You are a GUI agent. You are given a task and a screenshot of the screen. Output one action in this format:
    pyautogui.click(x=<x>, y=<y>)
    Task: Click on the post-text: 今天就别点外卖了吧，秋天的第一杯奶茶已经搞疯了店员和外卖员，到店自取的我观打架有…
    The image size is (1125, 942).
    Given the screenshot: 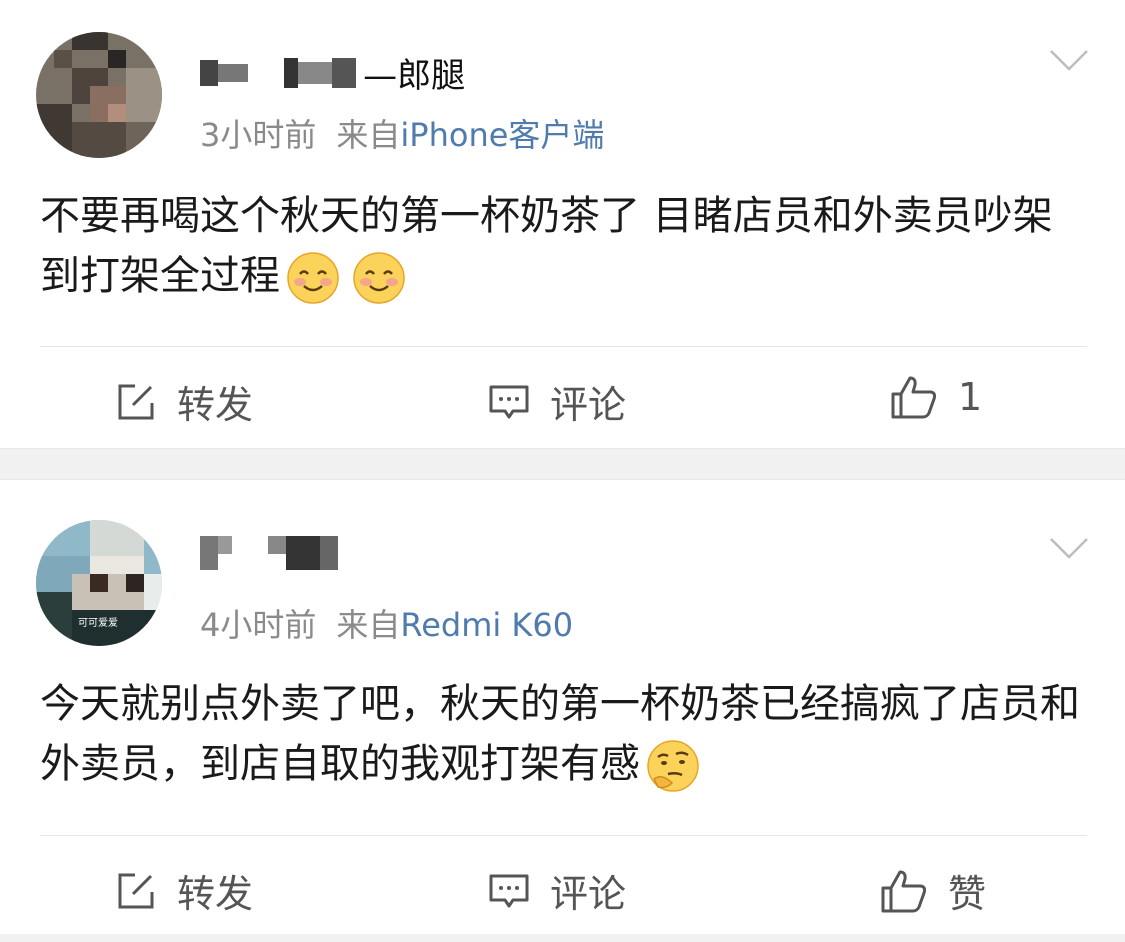 What is the action you would take?
    pyautogui.click(x=565, y=734)
    